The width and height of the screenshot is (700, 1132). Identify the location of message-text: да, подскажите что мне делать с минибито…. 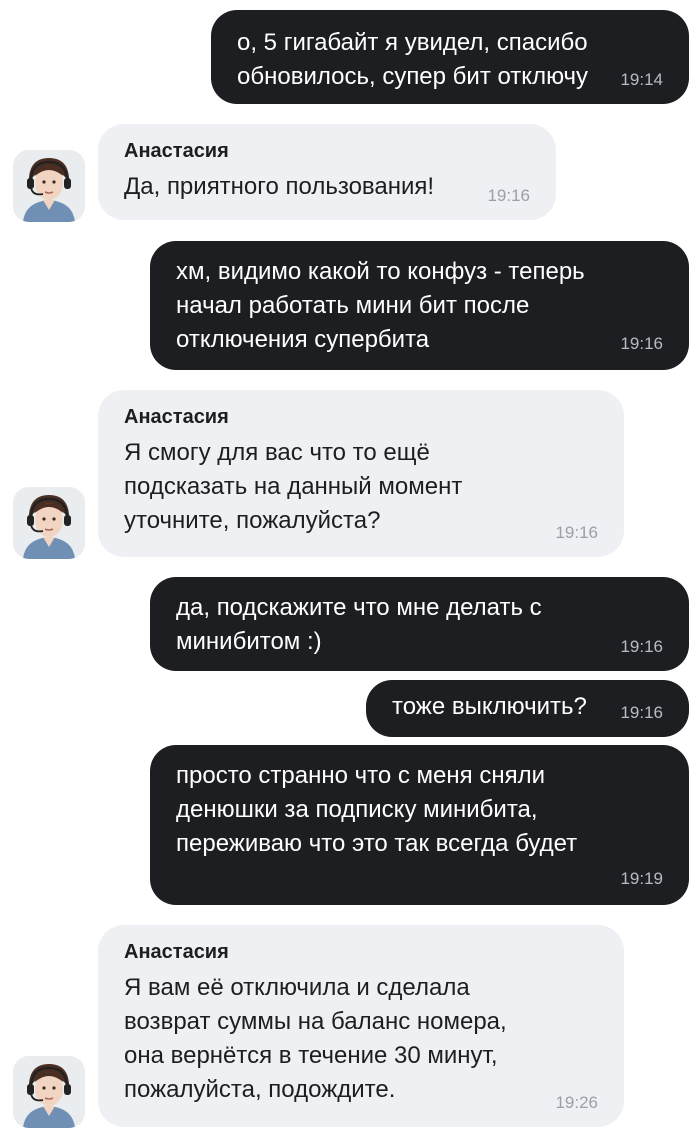
(359, 624).